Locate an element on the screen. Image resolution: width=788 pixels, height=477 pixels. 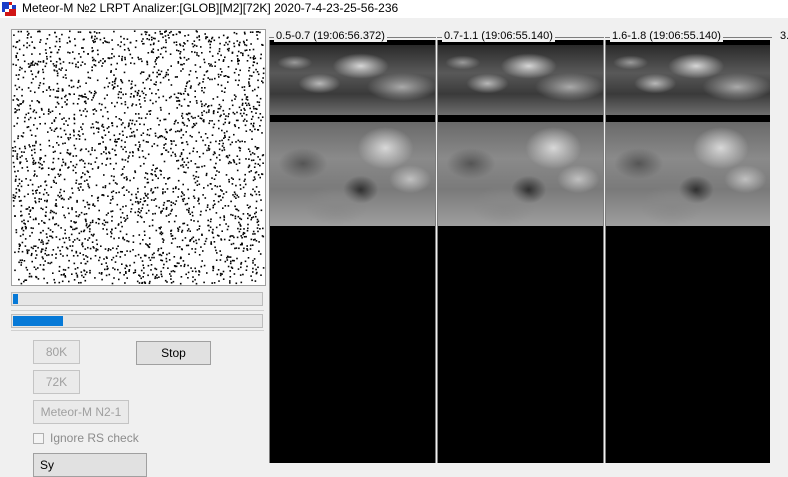
72k-button: 72K is located at coordinates (56, 382).